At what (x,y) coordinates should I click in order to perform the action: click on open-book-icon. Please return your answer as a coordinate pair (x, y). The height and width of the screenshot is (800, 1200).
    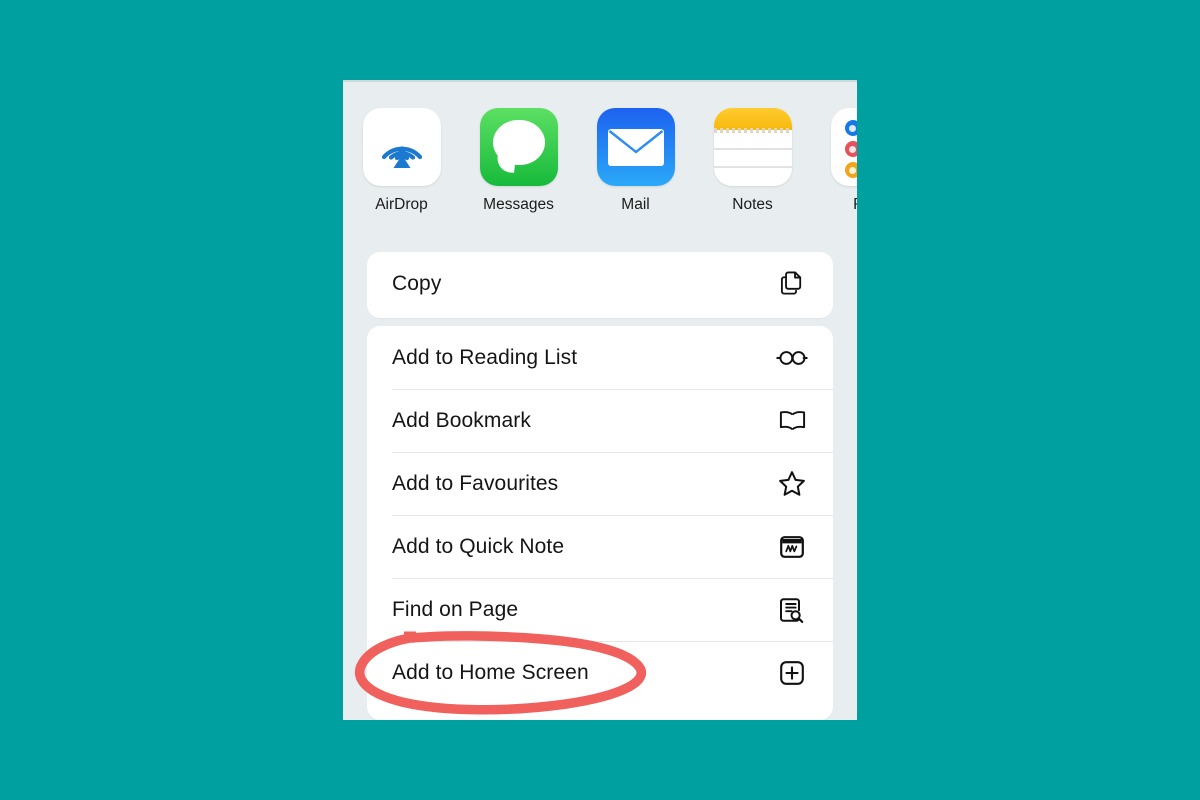
    Looking at the image, I should click on (792, 421).